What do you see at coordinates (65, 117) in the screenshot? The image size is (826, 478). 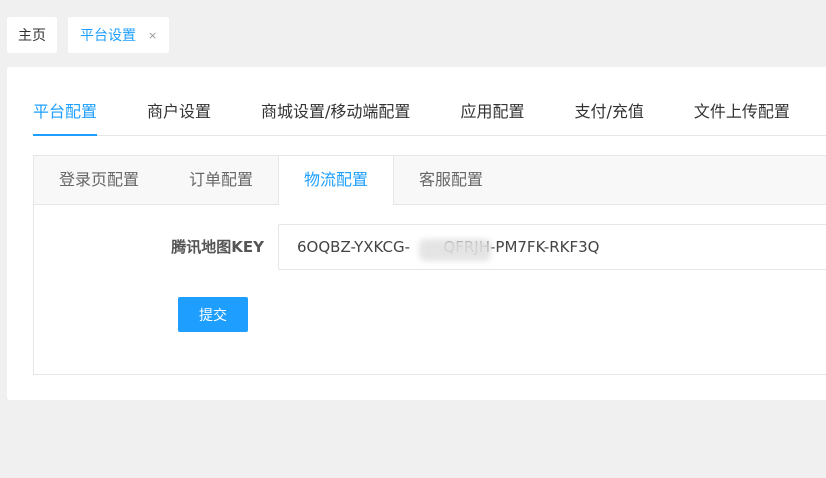 I see `tab-platform-config: 平台配置` at bounding box center [65, 117].